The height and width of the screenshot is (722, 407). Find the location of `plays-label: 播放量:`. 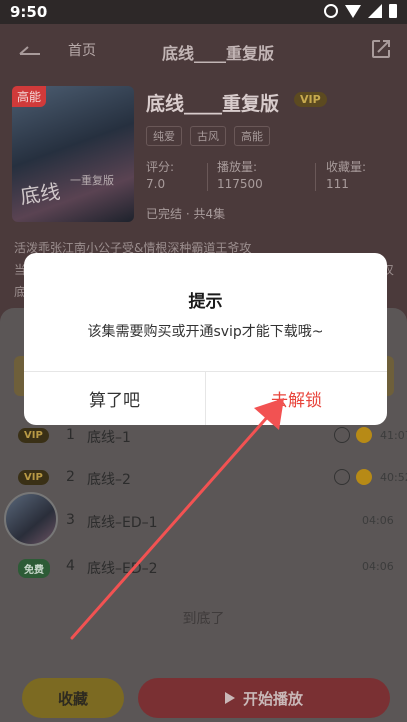

plays-label: 播放量: is located at coordinates (237, 167).